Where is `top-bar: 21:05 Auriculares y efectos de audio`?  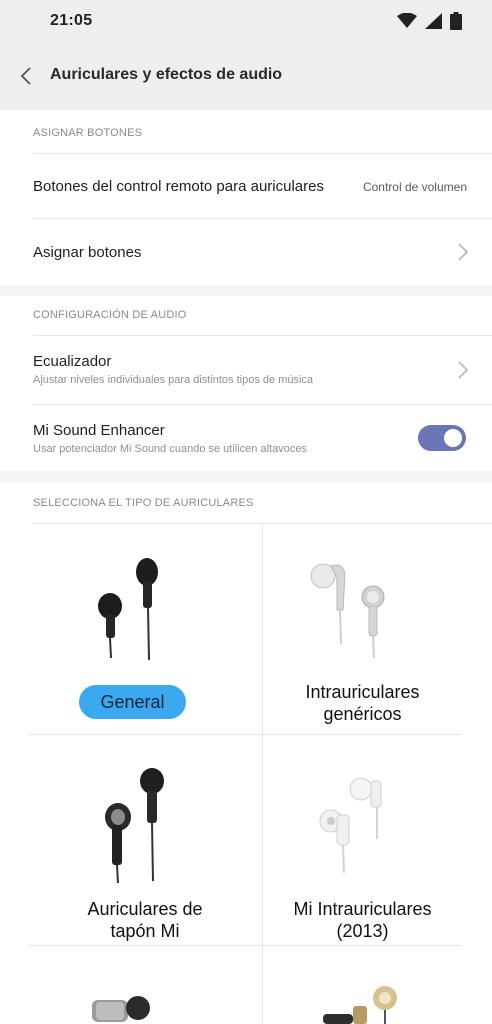 top-bar: 21:05 Auriculares y efectos de audio is located at coordinates (246, 55).